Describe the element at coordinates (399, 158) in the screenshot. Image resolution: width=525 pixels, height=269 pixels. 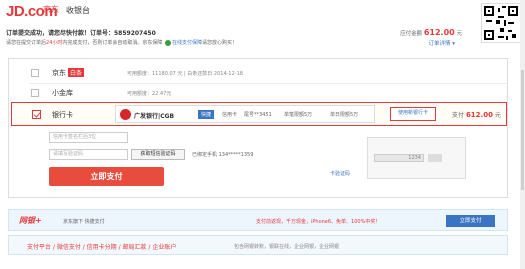
I see `signature-stripe: 1234` at that location.